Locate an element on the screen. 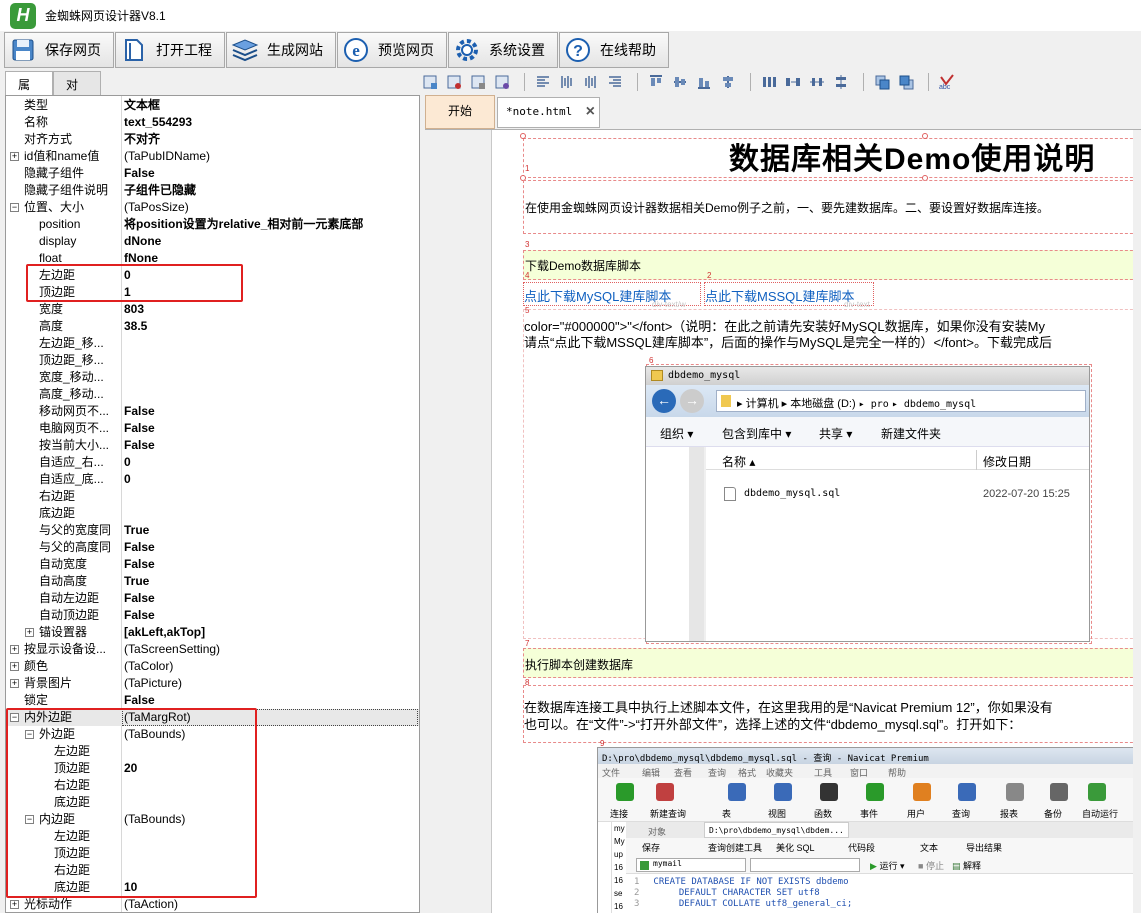  tree-node: se is located at coordinates (618, 893).